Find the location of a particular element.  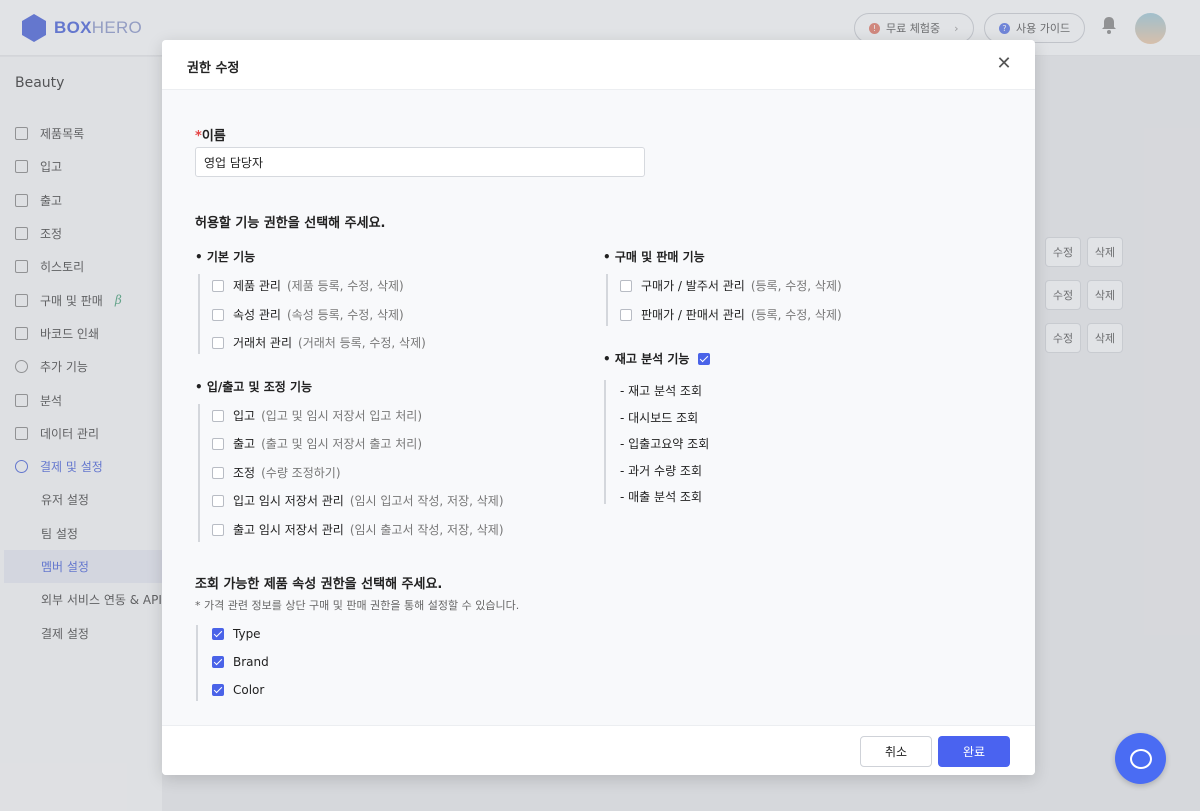

group-basic-title: • 기본 기능 is located at coordinates (225, 257).